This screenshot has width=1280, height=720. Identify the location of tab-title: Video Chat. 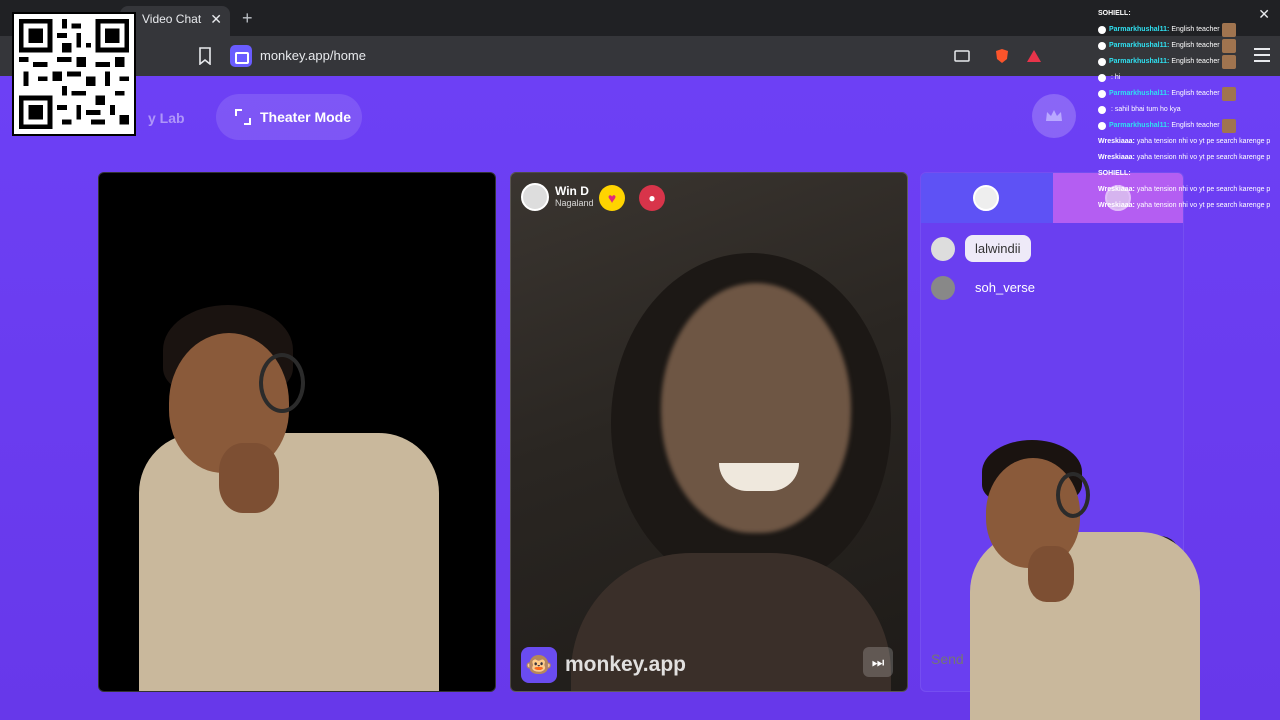
(172, 19).